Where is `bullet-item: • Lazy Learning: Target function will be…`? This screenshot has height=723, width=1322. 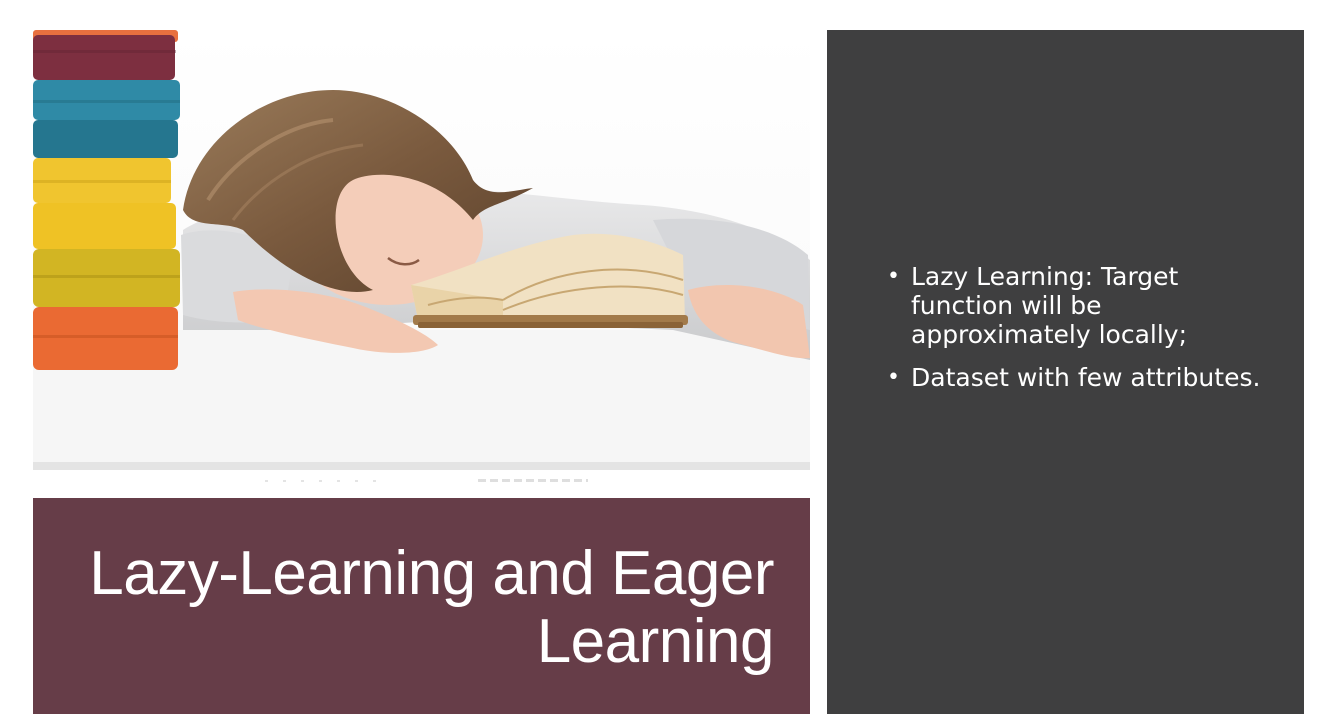 bullet-item: • Lazy Learning: Target function will be… is located at coordinates (1077, 305).